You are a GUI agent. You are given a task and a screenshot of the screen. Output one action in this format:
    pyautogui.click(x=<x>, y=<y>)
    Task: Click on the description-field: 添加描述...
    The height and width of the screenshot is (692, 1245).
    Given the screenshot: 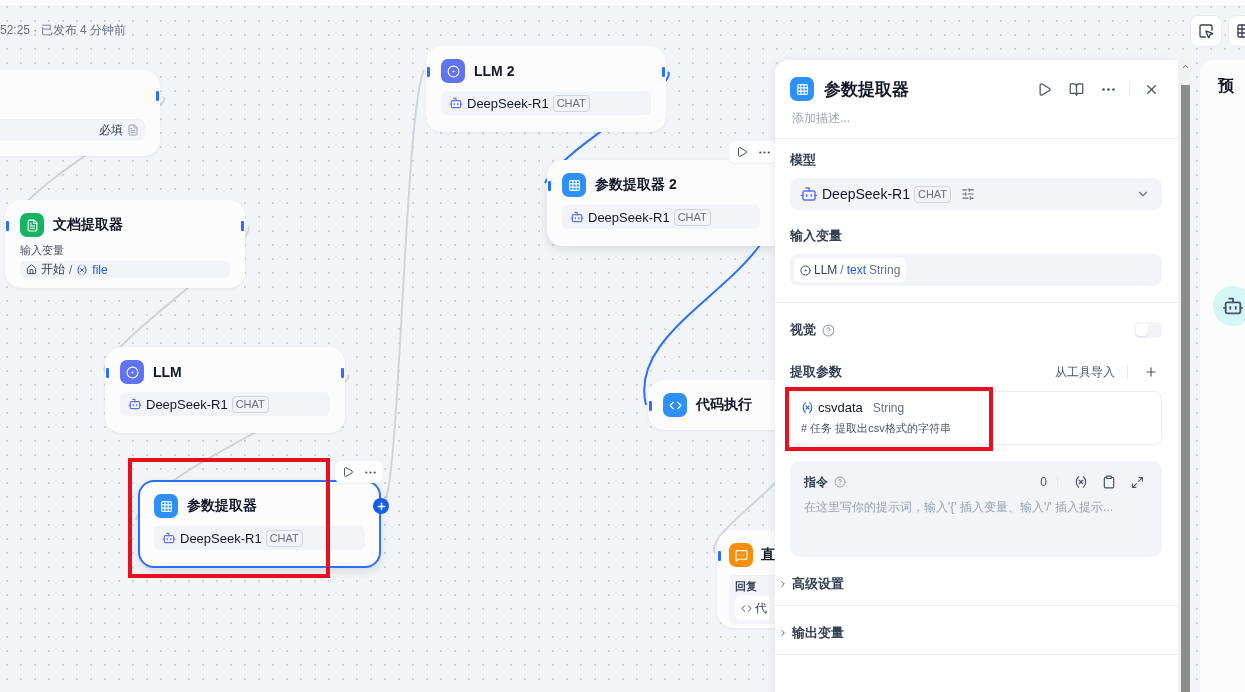 What is the action you would take?
    pyautogui.click(x=976, y=118)
    